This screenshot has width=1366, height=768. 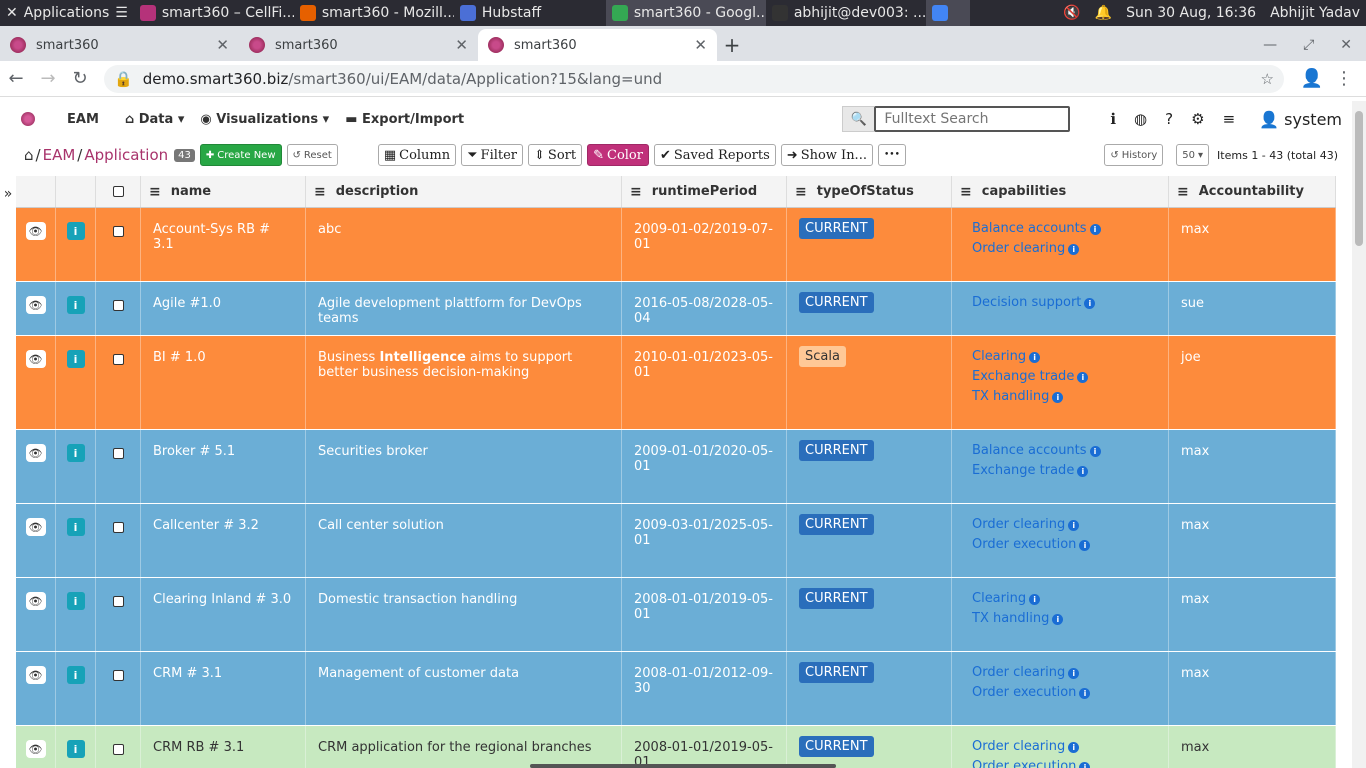 I want to click on horizontal-scrollbar, so click(x=683, y=766).